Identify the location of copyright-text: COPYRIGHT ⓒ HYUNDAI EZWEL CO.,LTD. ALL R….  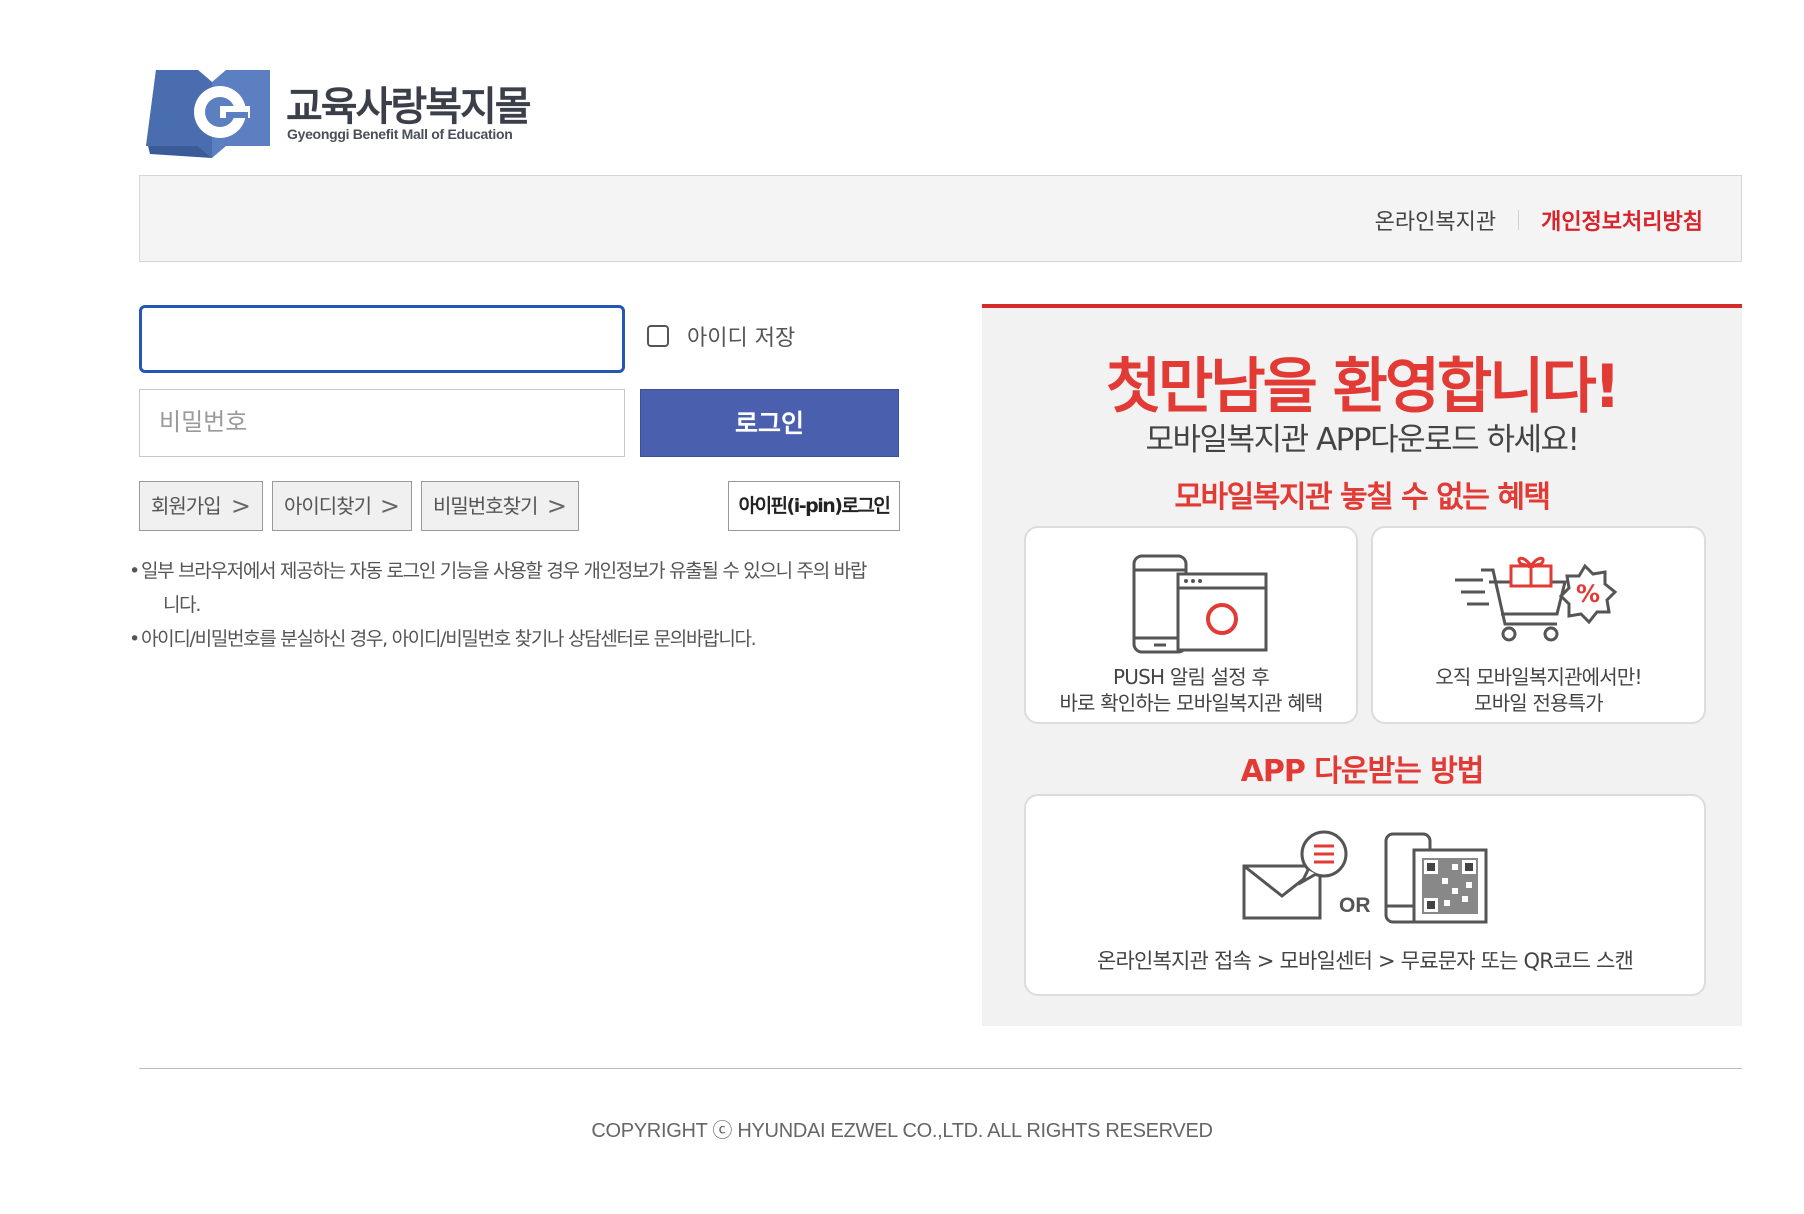
(902, 1131).